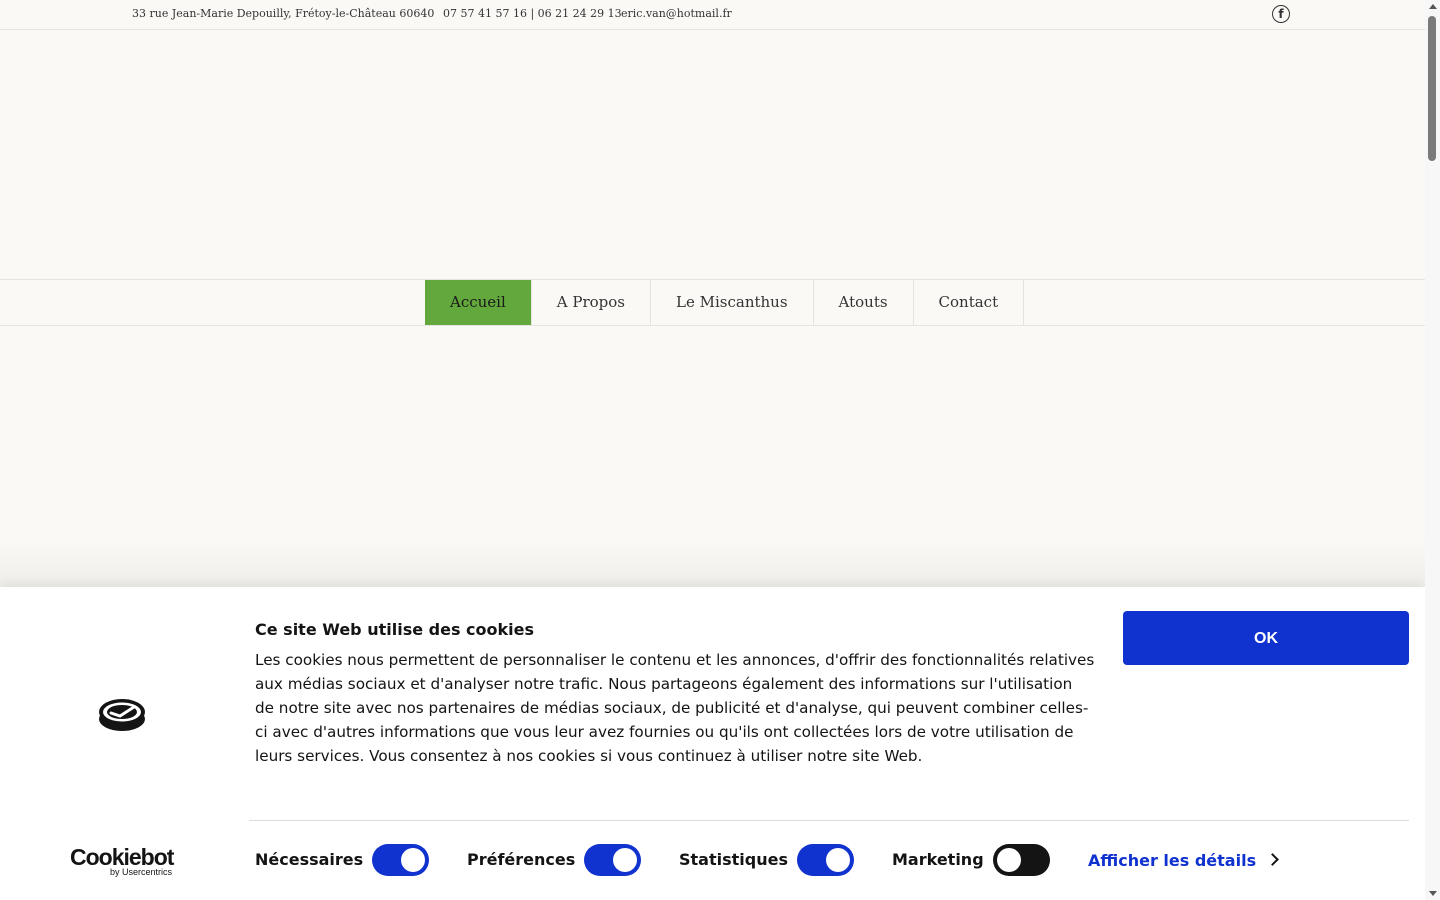 This screenshot has height=900, width=1440. Describe the element at coordinates (592, 302) in the screenshot. I see `nav-item-a-propos: A Propos` at that location.